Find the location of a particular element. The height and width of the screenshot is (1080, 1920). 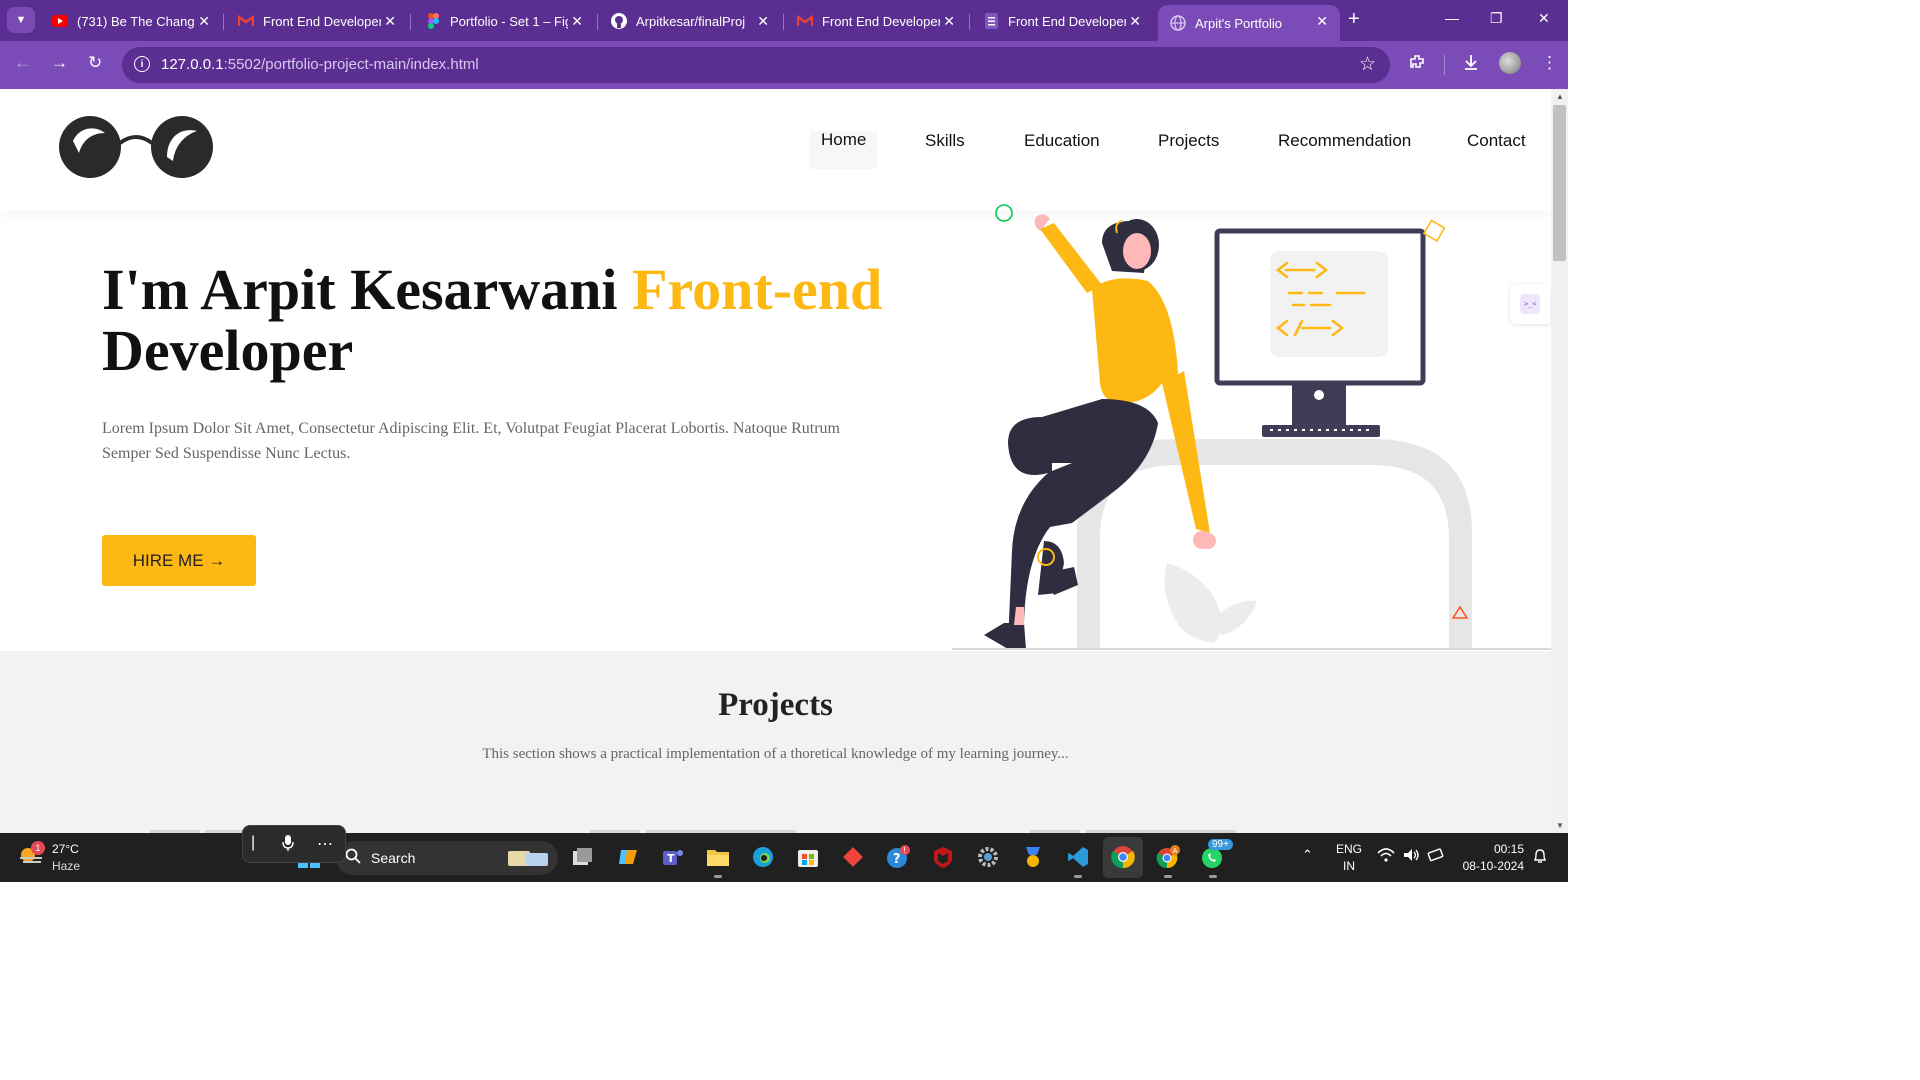

tab-search-button: ▼ is located at coordinates (21, 20).